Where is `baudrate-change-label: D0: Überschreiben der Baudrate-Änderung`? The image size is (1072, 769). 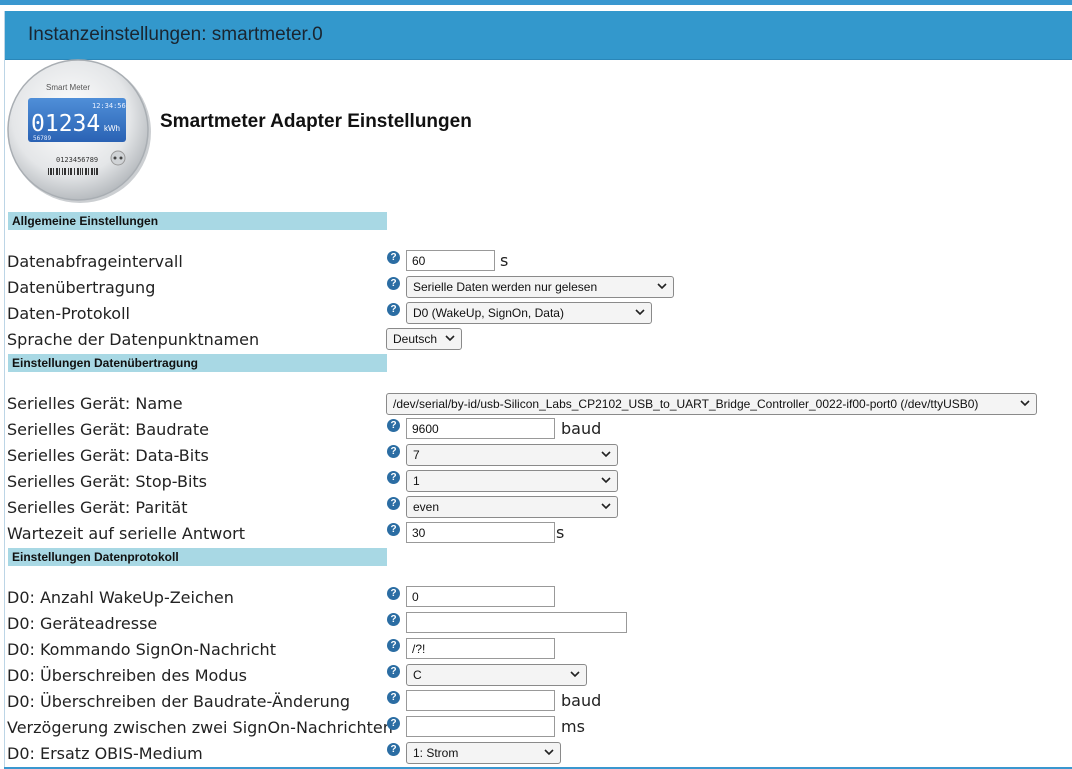 baudrate-change-label: D0: Überschreiben der Baudrate-Änderung is located at coordinates (179, 701).